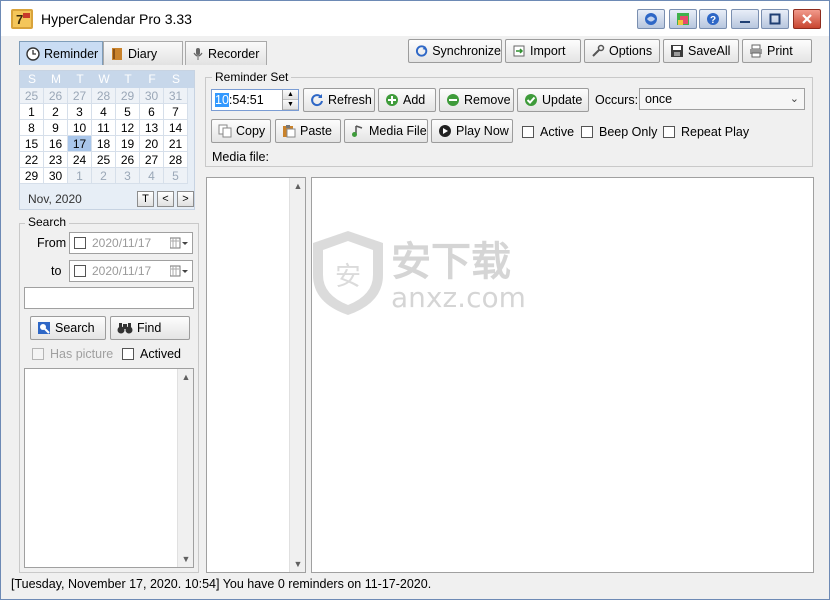 The width and height of the screenshot is (830, 600). I want to click on search-icon, so click(44, 328).